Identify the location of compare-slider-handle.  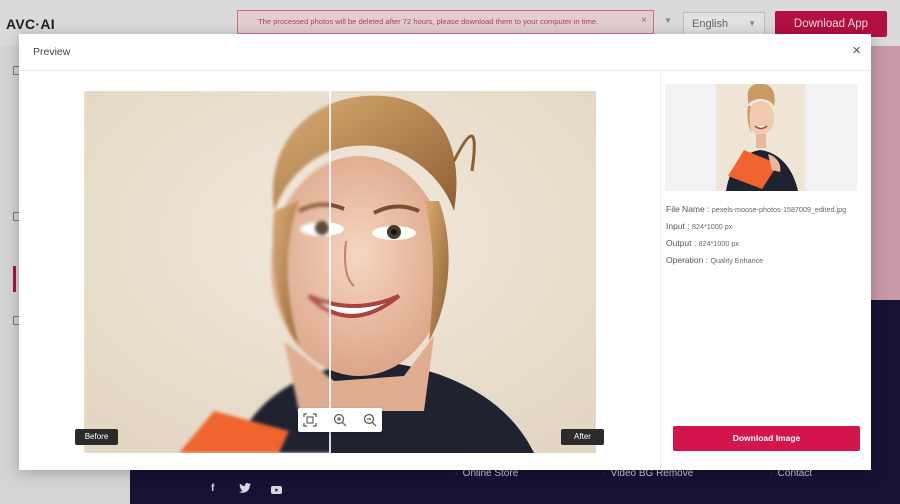
(330, 272).